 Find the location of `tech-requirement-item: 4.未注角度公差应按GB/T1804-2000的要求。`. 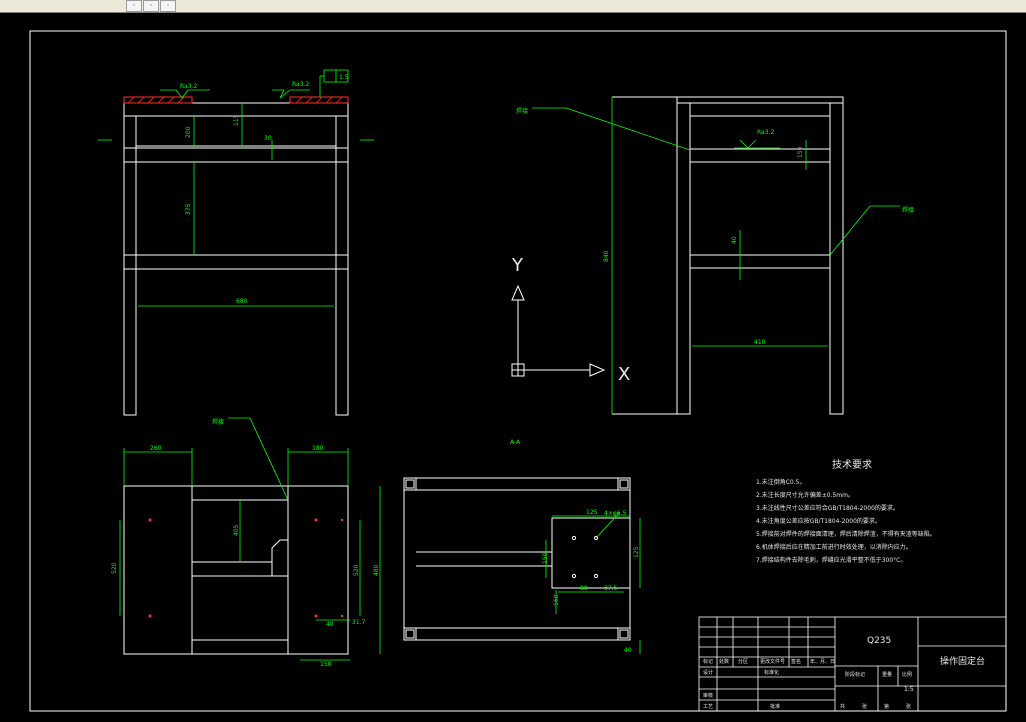

tech-requirement-item: 4.未注角度公差应按GB/T1804-2000的要求。 is located at coordinates (818, 521).